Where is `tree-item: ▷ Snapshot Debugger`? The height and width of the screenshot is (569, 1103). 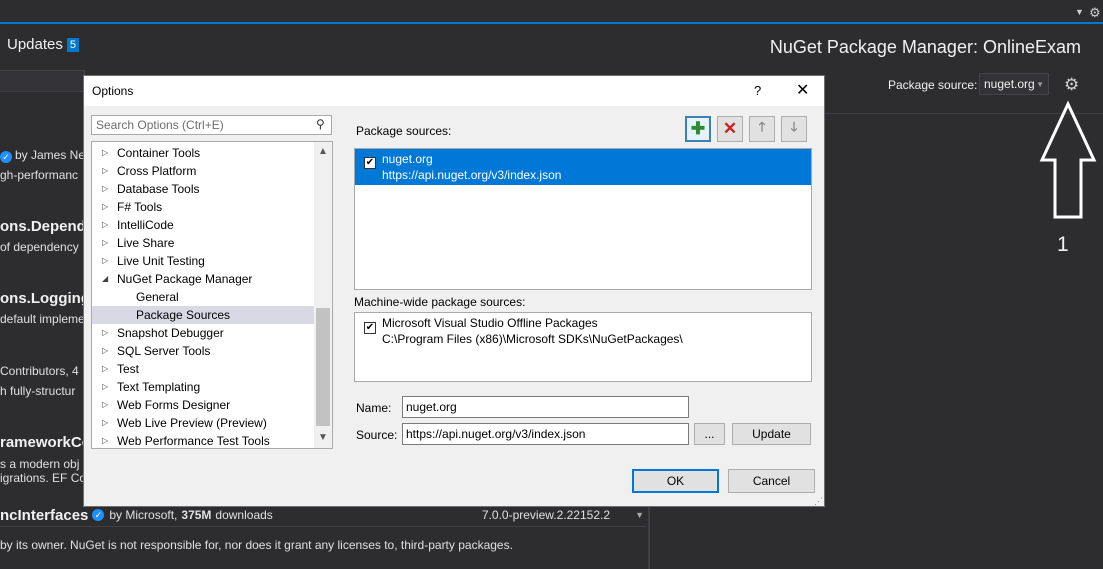 tree-item: ▷ Snapshot Debugger is located at coordinates (203, 333).